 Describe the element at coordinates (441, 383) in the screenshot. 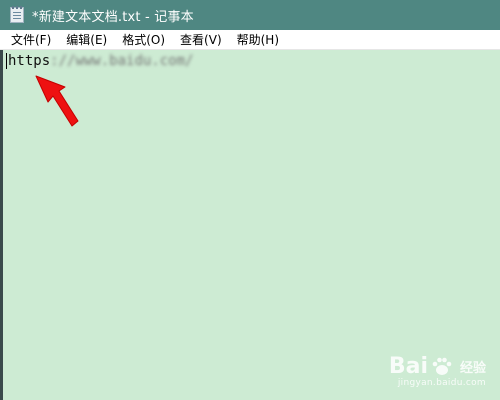

I see `watermark-url: jingyan.baidu.com` at that location.